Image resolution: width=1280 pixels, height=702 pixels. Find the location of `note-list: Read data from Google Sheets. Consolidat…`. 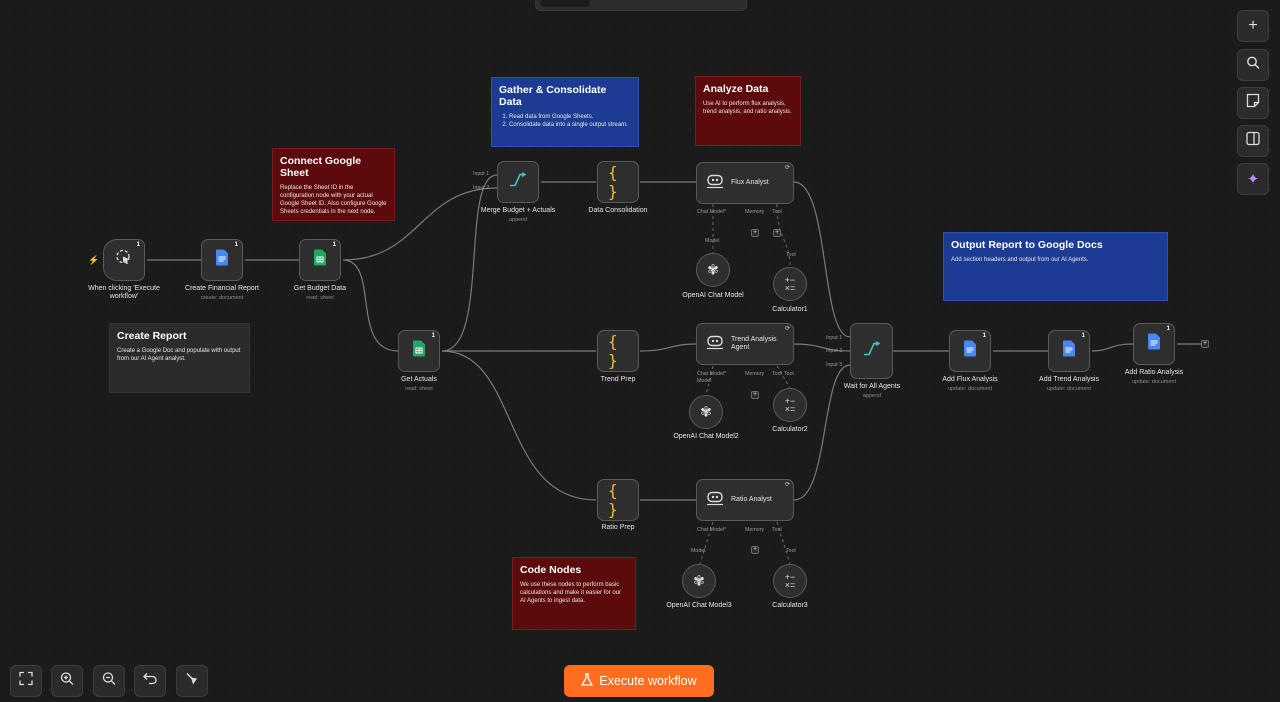

note-list: Read data from Google Sheets. Consolidat… is located at coordinates (565, 121).